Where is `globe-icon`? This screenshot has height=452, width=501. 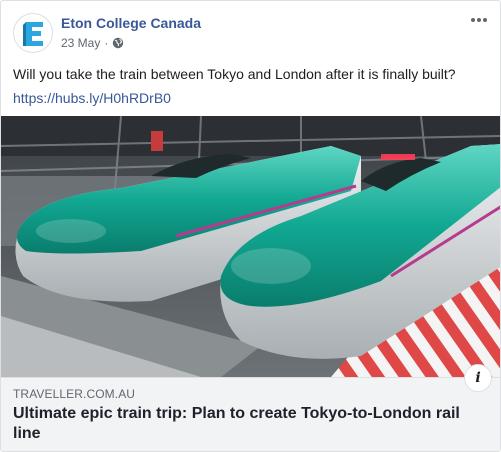 globe-icon is located at coordinates (118, 43).